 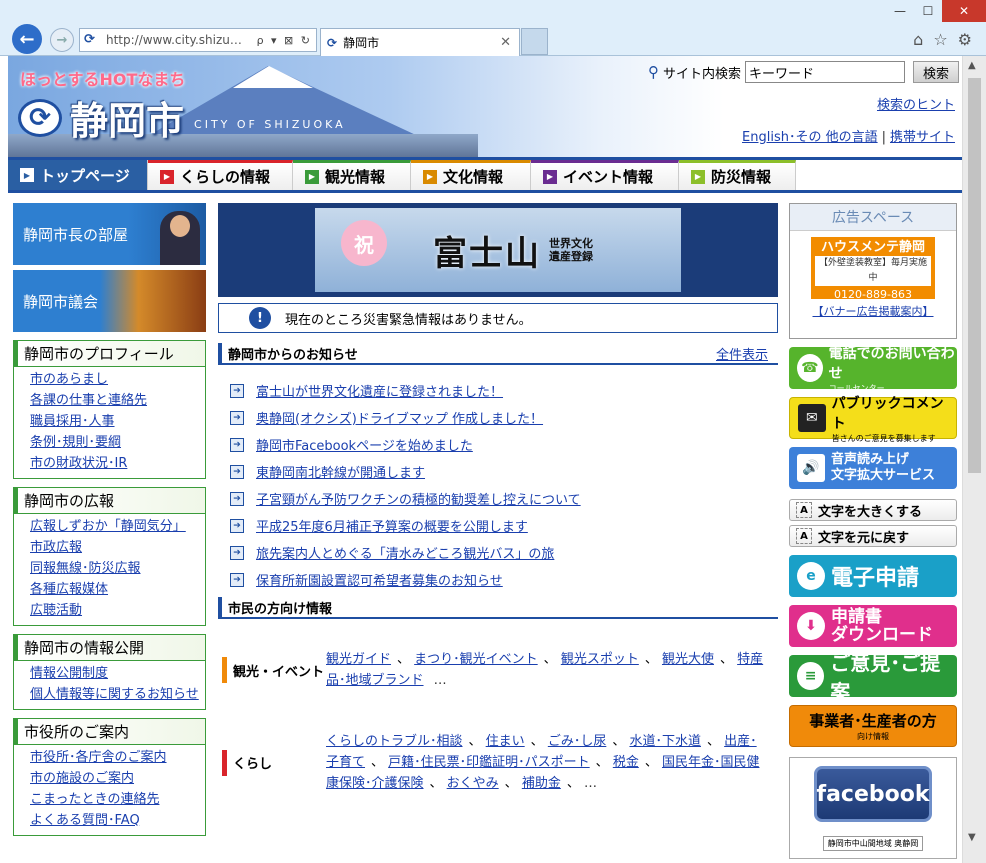 I want to click on council-banner: 静岡市議会, so click(x=109, y=301).